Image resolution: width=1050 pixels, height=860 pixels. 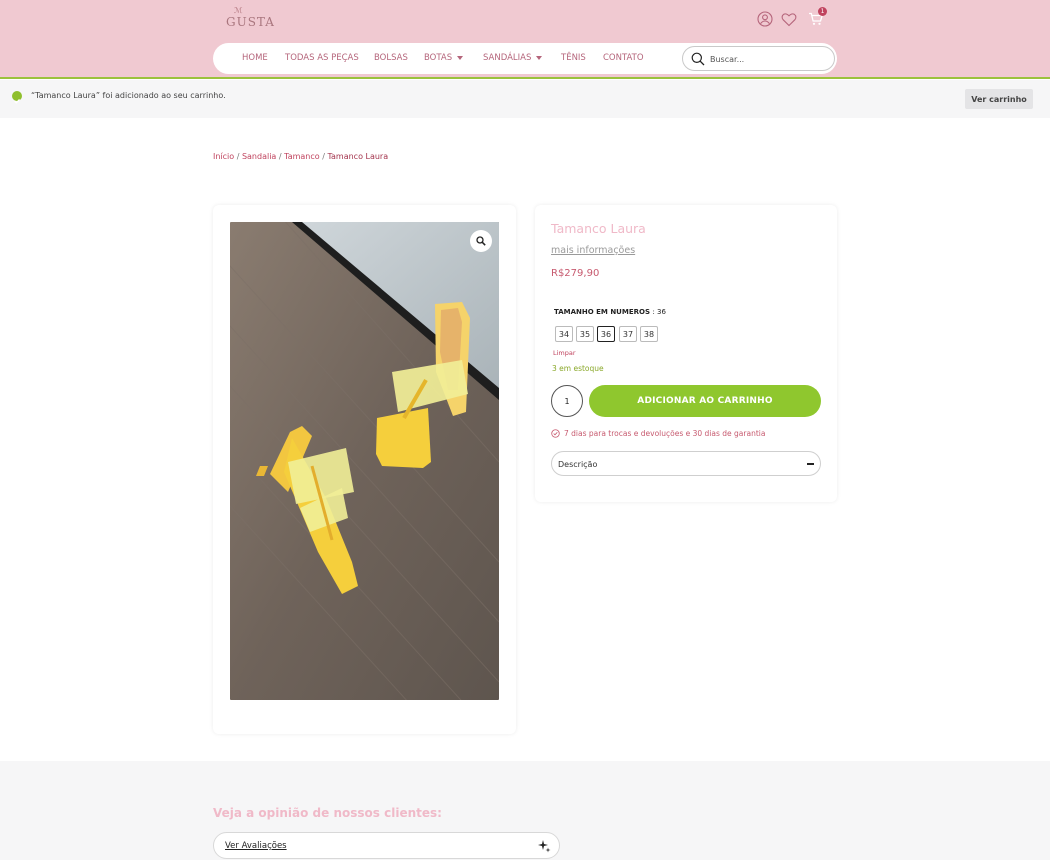 I want to click on search-input, so click(x=767, y=59).